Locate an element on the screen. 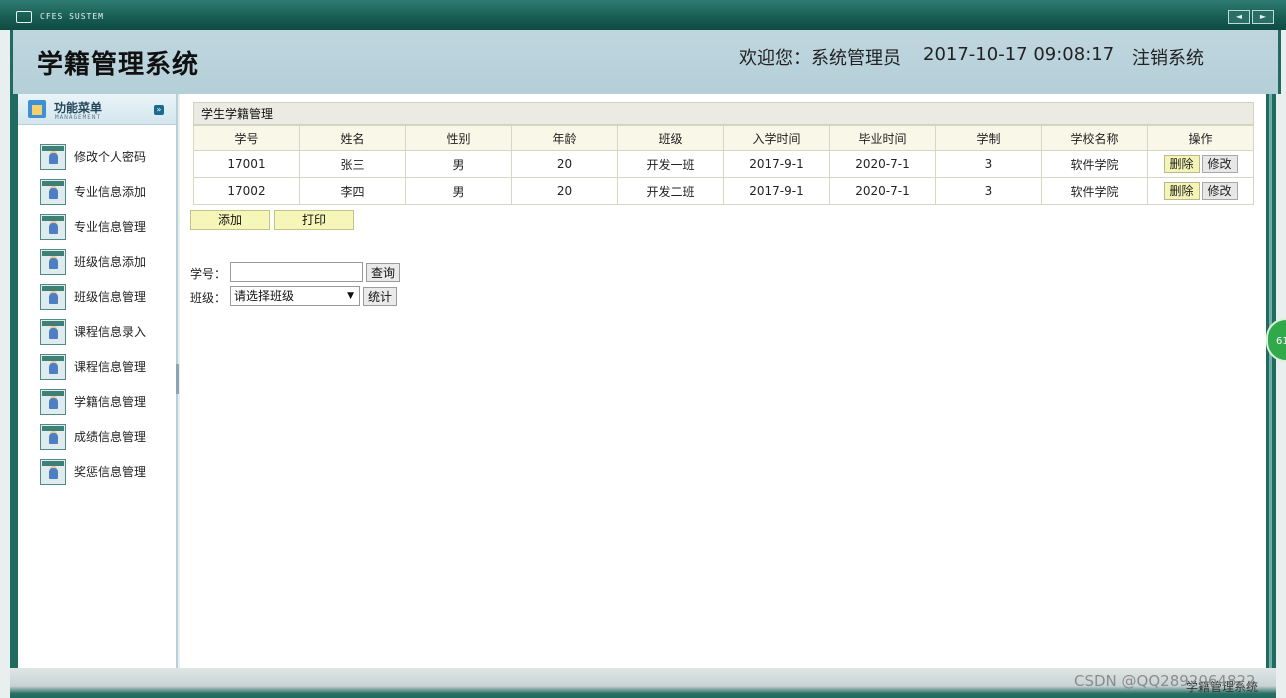  sidebar-subtitle: MANAGEMENT is located at coordinates (78, 117).